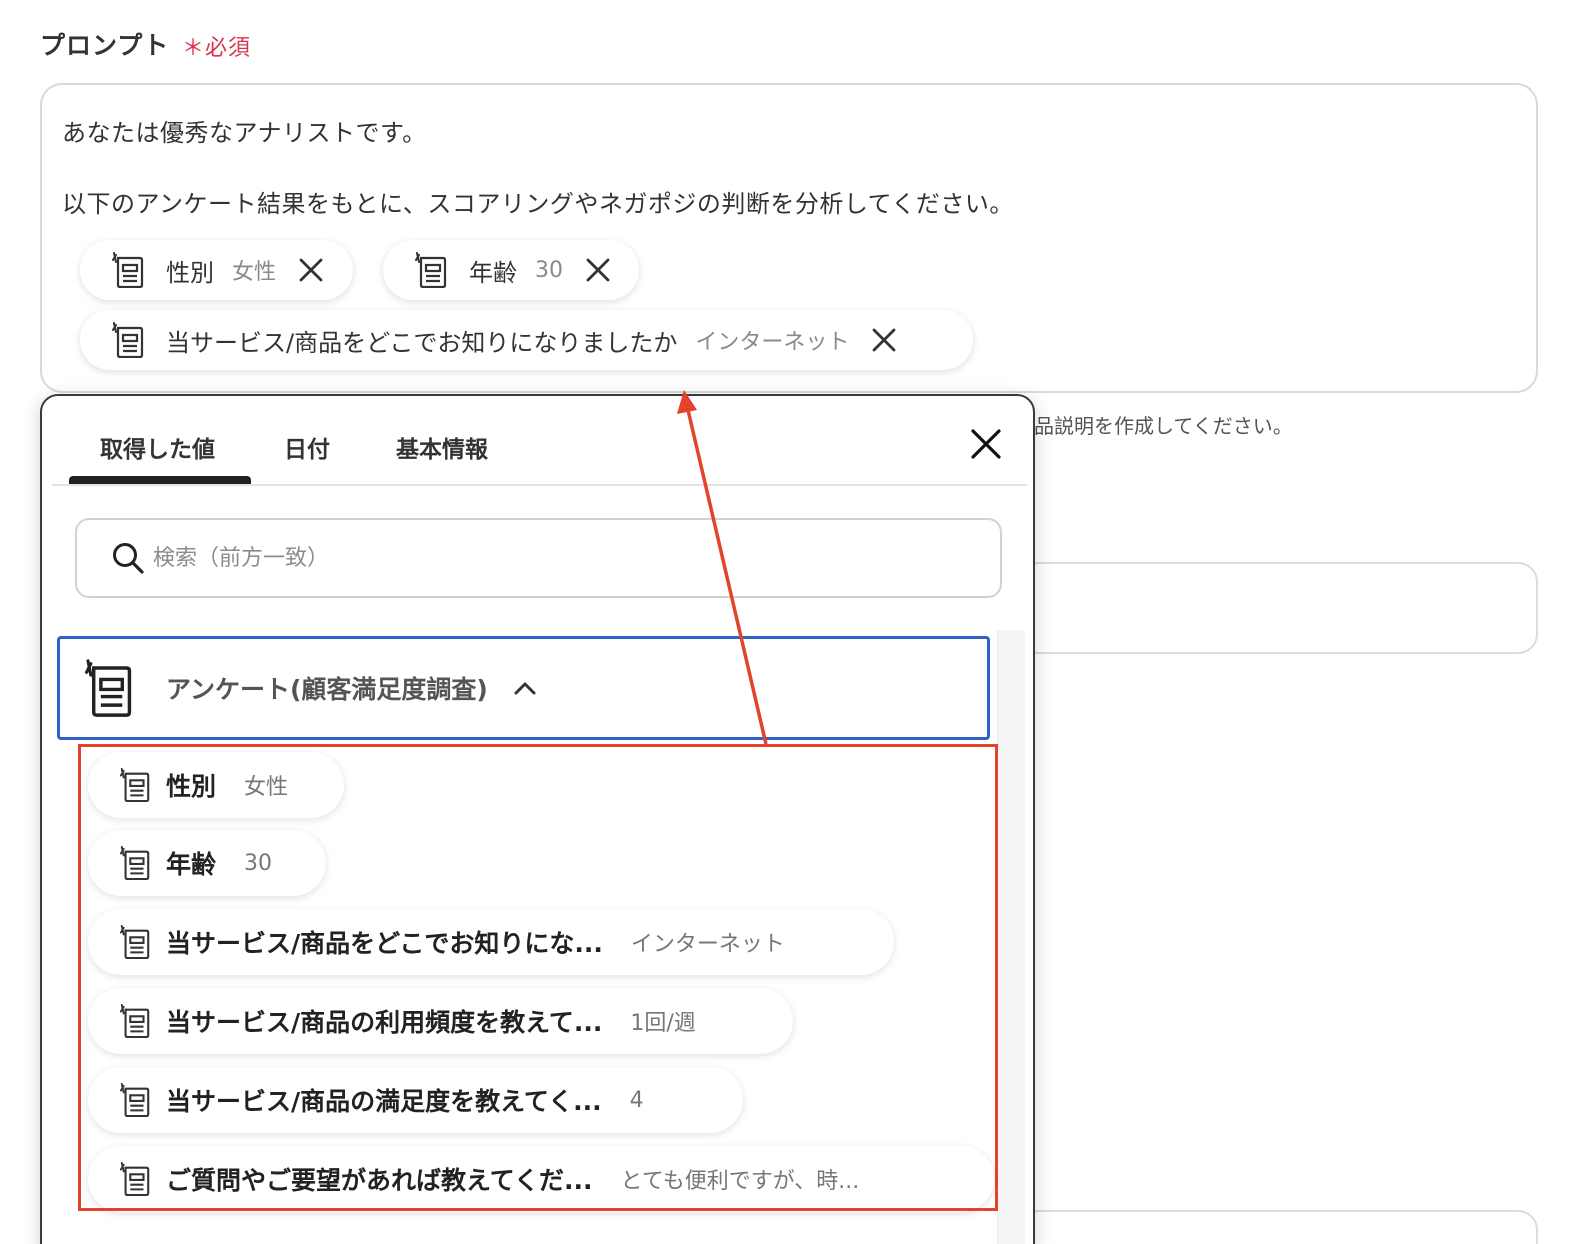  I want to click on chevron-up-icon, so click(525, 688).